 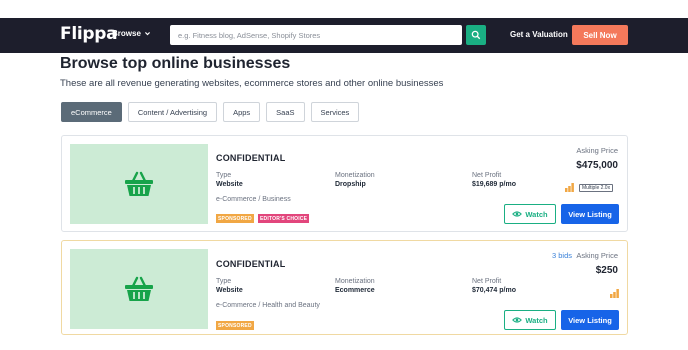 I want to click on net-profit-value: $19,689 p/mo, so click(x=494, y=184).